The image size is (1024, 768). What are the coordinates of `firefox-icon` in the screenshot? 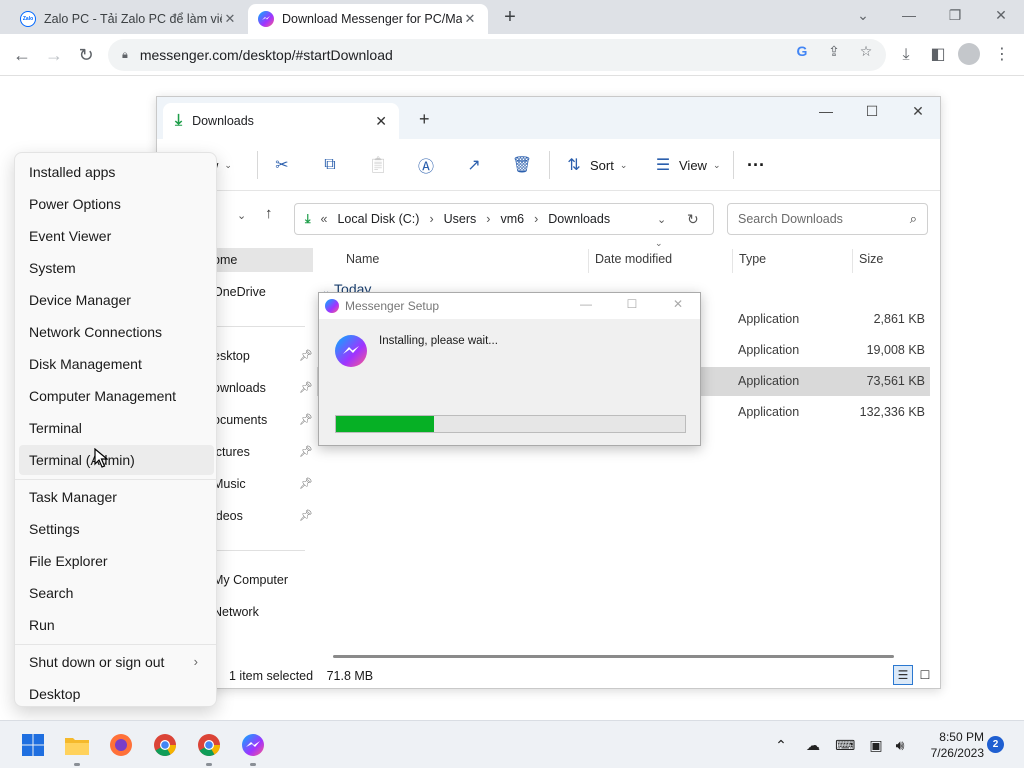 It's located at (121, 745).